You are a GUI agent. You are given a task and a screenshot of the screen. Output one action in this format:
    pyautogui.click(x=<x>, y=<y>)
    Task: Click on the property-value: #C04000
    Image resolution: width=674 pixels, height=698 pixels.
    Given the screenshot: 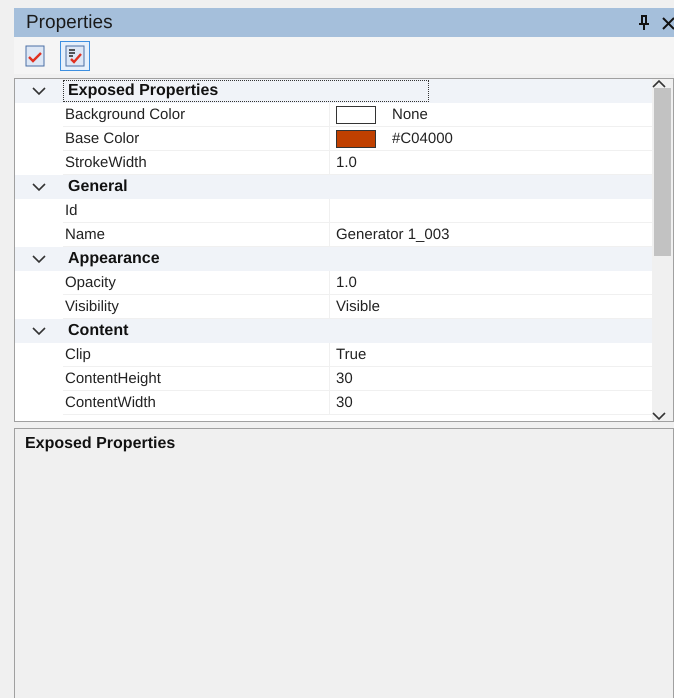 What is the action you would take?
    pyautogui.click(x=422, y=138)
    